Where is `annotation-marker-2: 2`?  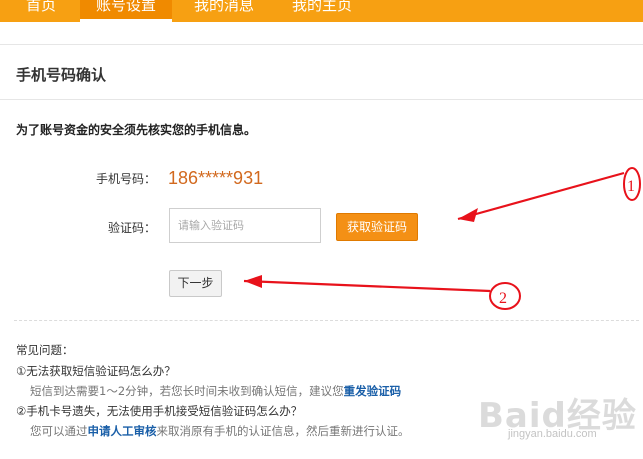
annotation-marker-2: 2 is located at coordinates (505, 296).